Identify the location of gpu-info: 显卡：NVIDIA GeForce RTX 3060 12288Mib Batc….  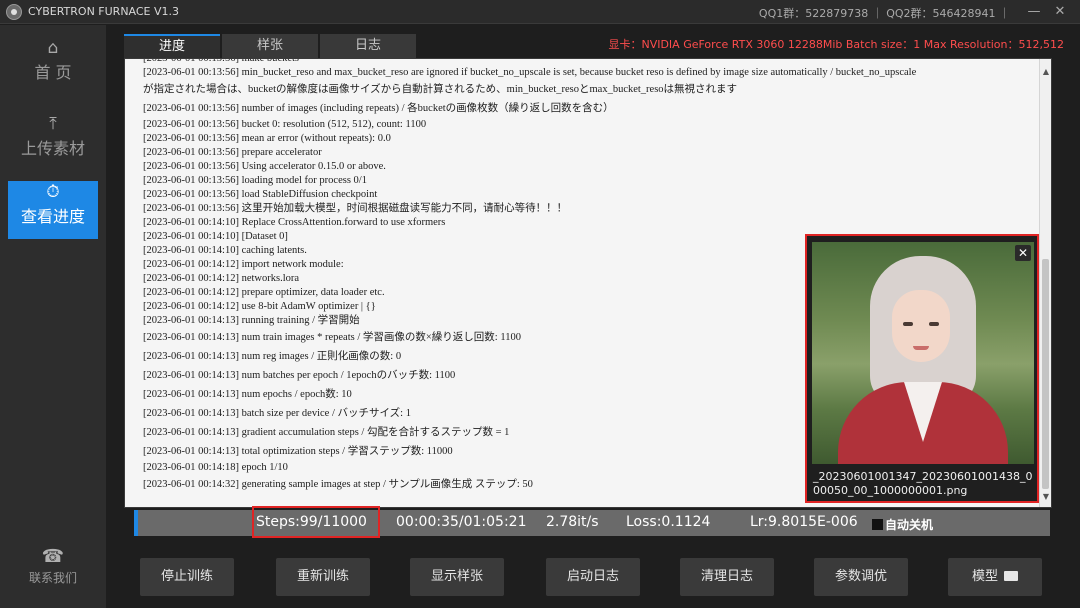
(836, 44).